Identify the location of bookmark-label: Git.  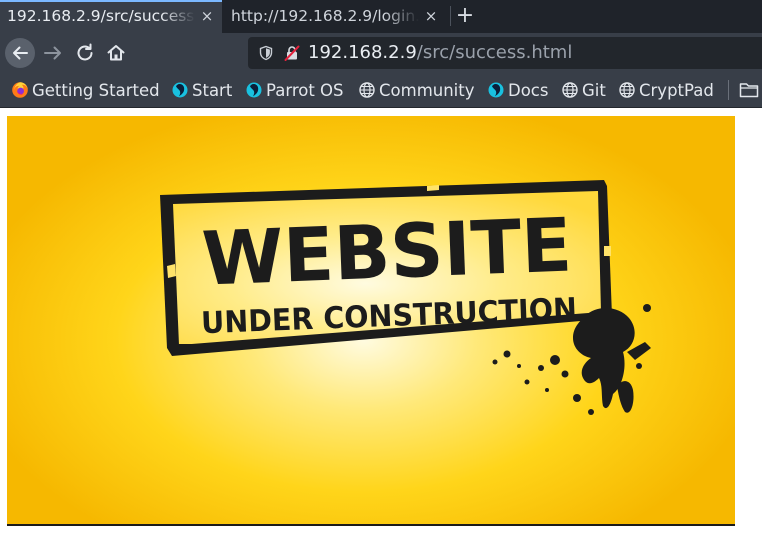
(594, 90).